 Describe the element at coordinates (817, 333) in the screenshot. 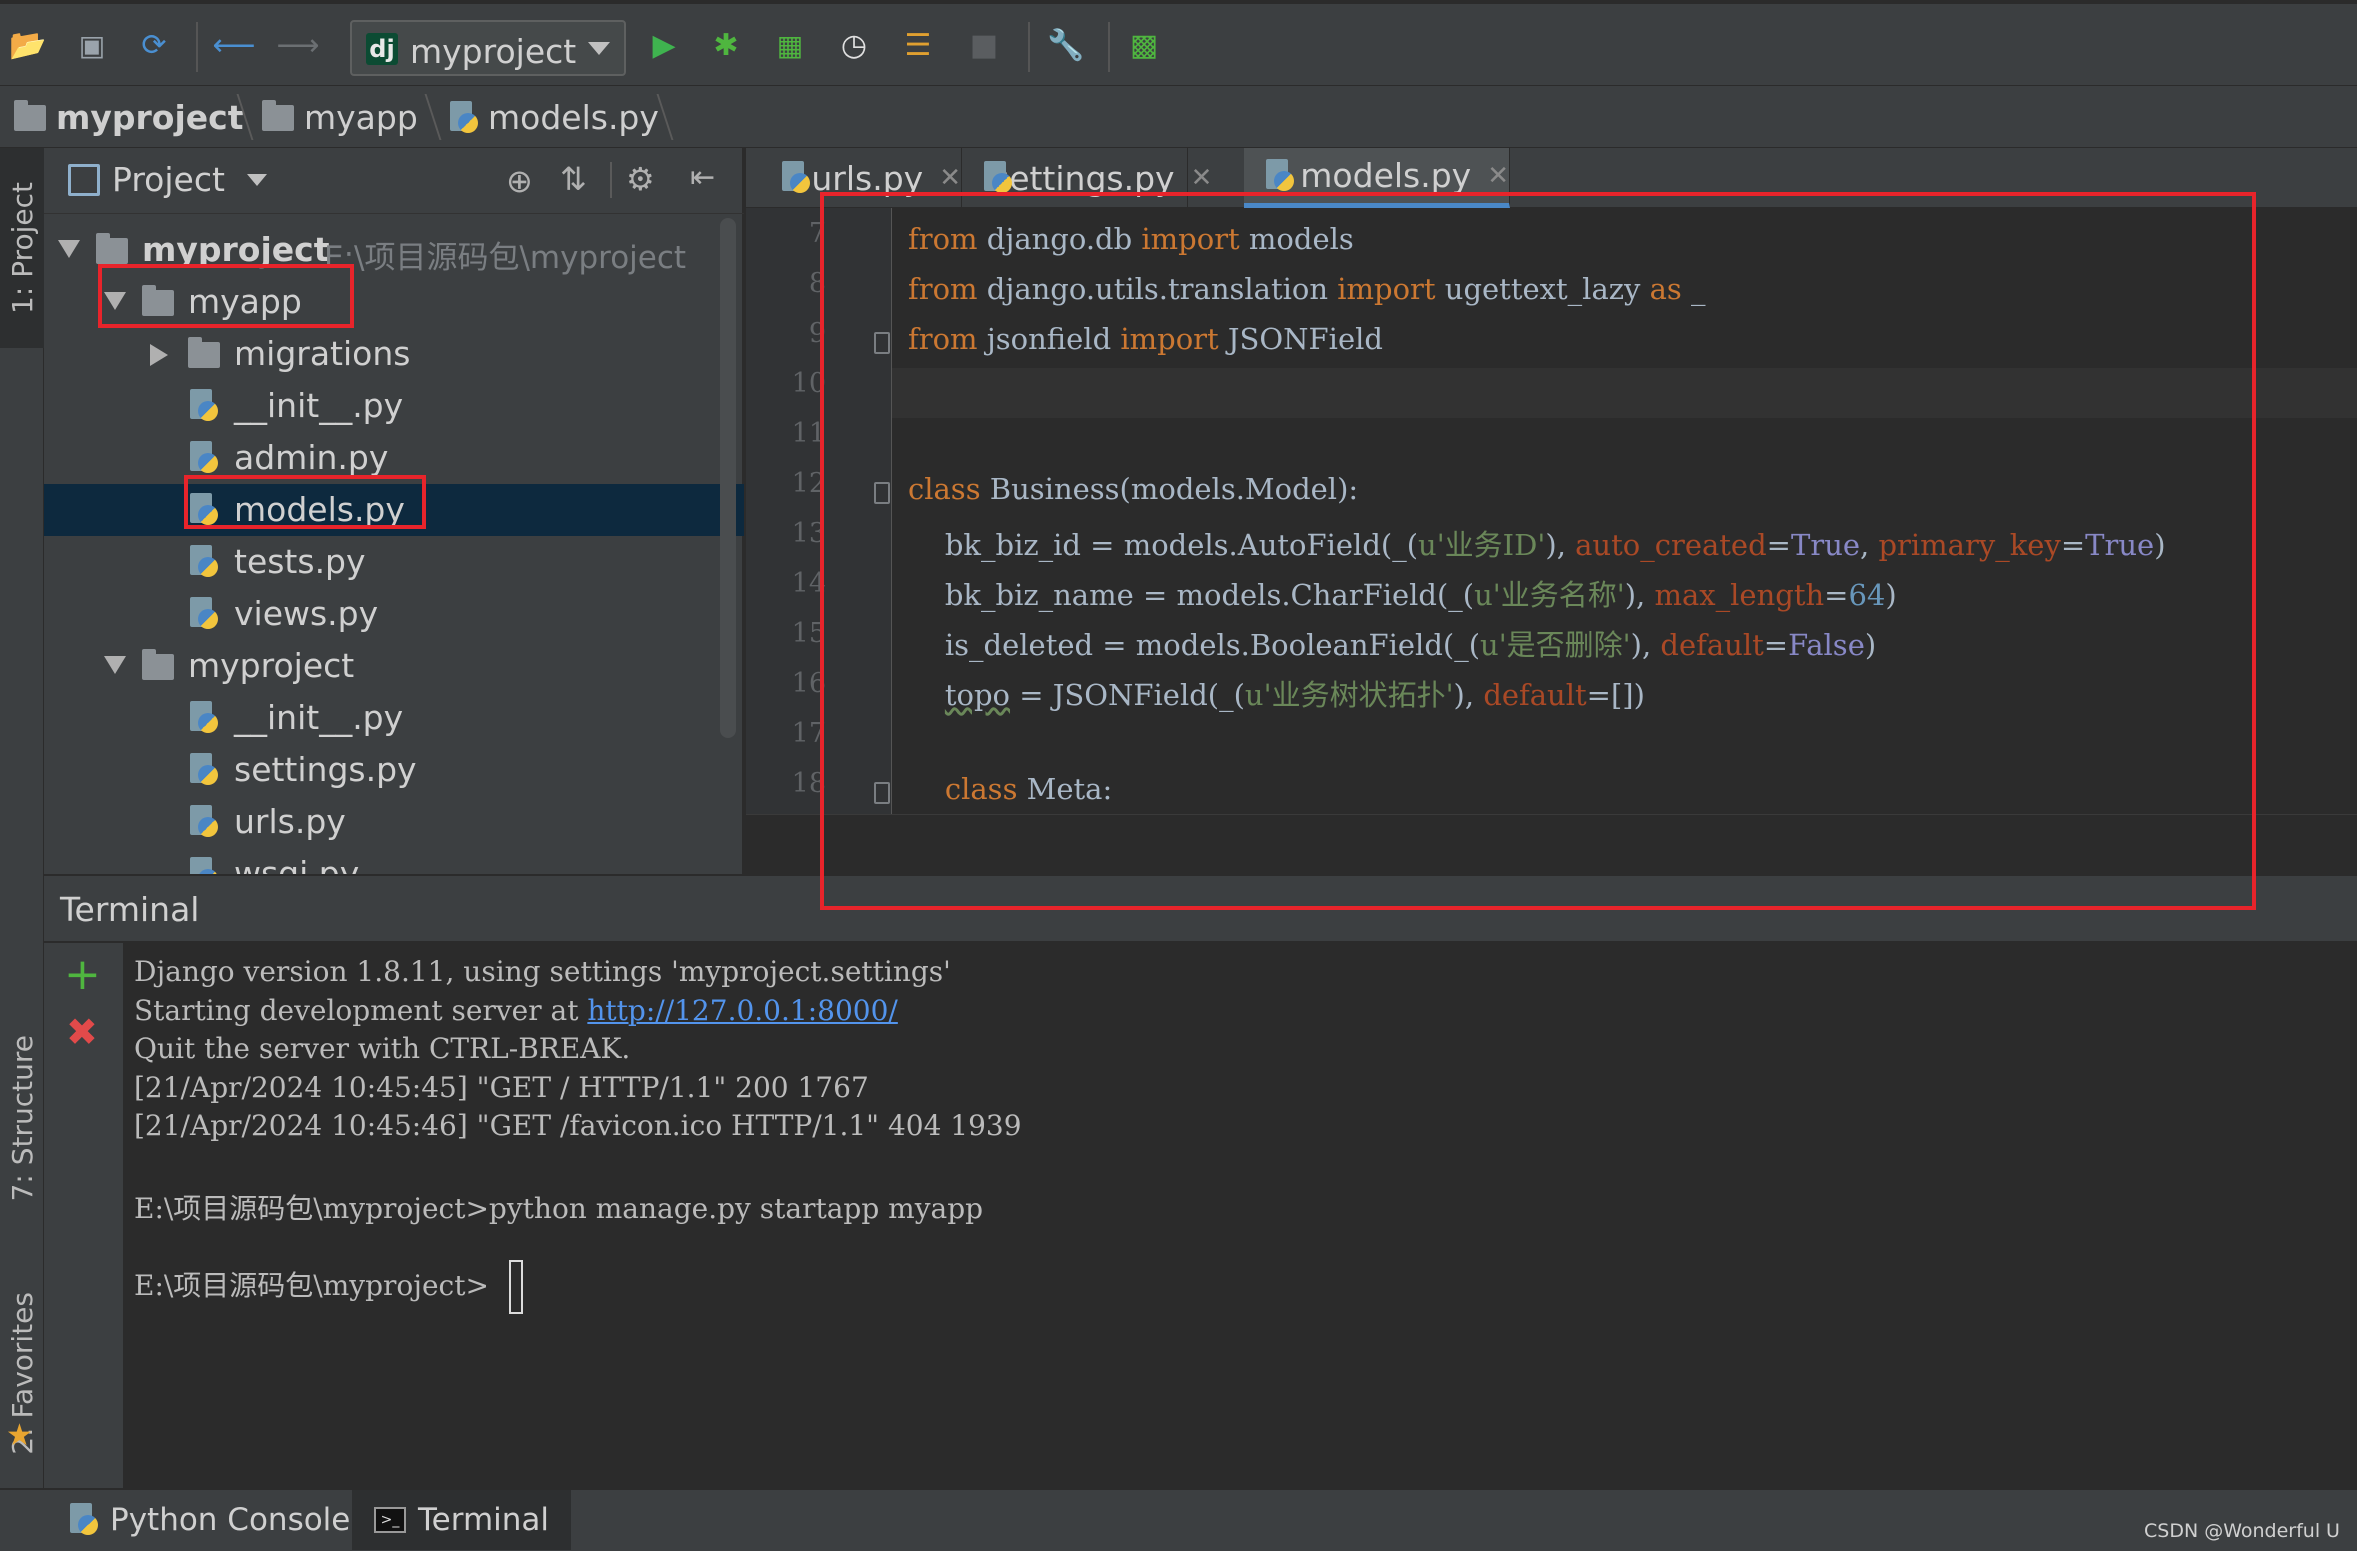

I see `line-number: 9` at that location.